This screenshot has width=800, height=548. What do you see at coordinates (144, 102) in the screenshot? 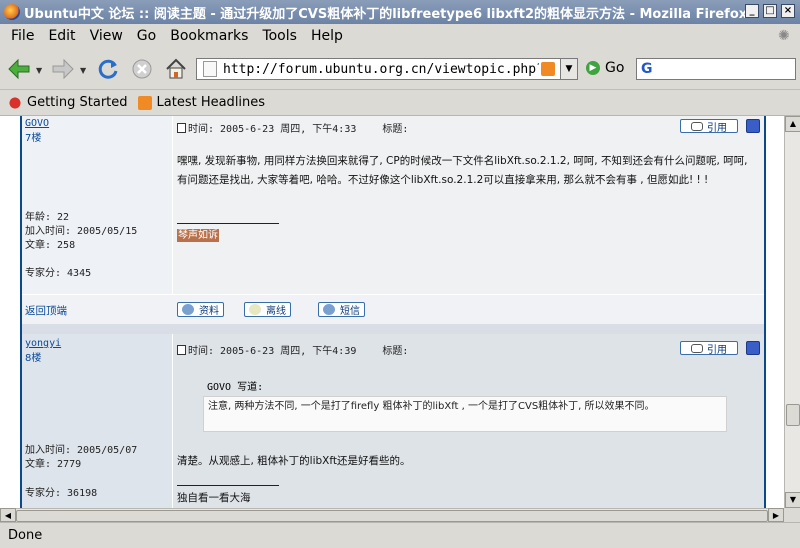
I see `rss-icon` at bounding box center [144, 102].